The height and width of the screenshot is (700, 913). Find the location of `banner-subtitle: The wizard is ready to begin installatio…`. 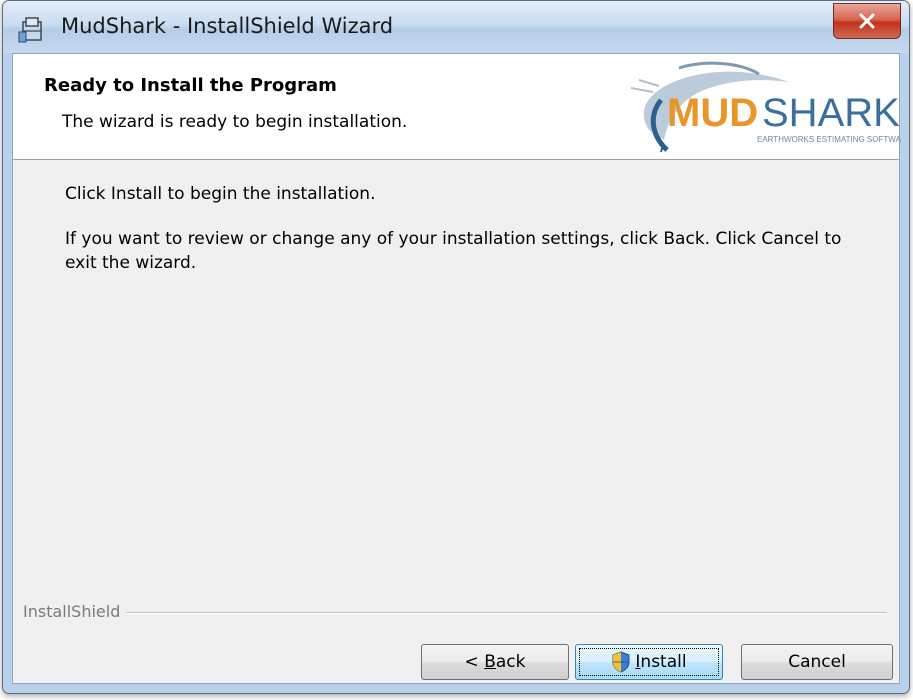

banner-subtitle: The wizard is ready to begin installatio… is located at coordinates (235, 122).